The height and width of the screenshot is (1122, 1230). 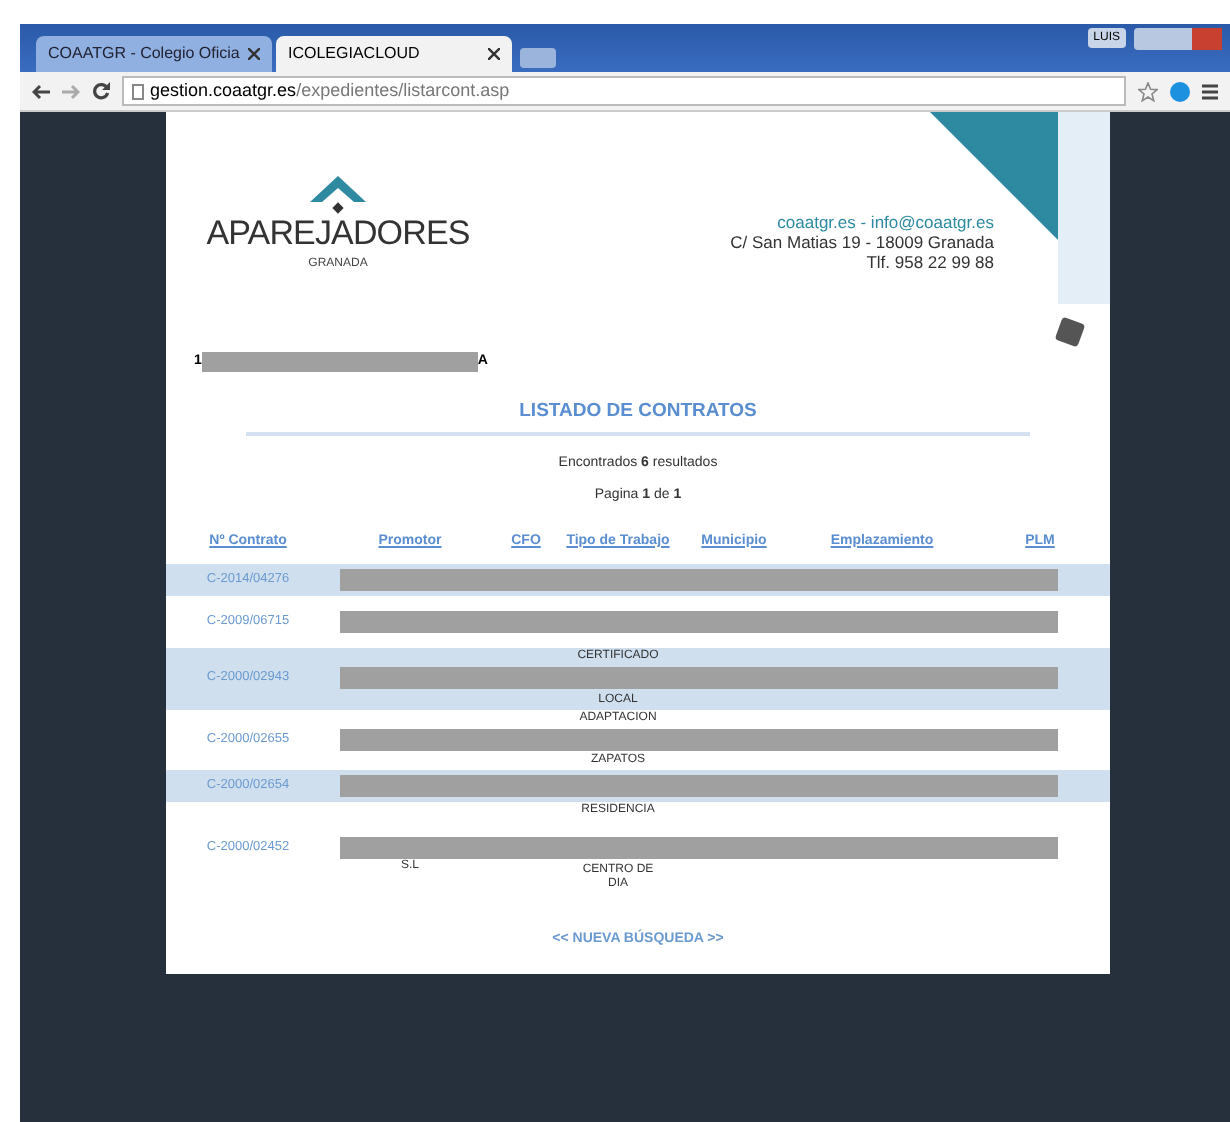 I want to click on browser-tab: COAATGR - Colegio Oficia, so click(x=154, y=54).